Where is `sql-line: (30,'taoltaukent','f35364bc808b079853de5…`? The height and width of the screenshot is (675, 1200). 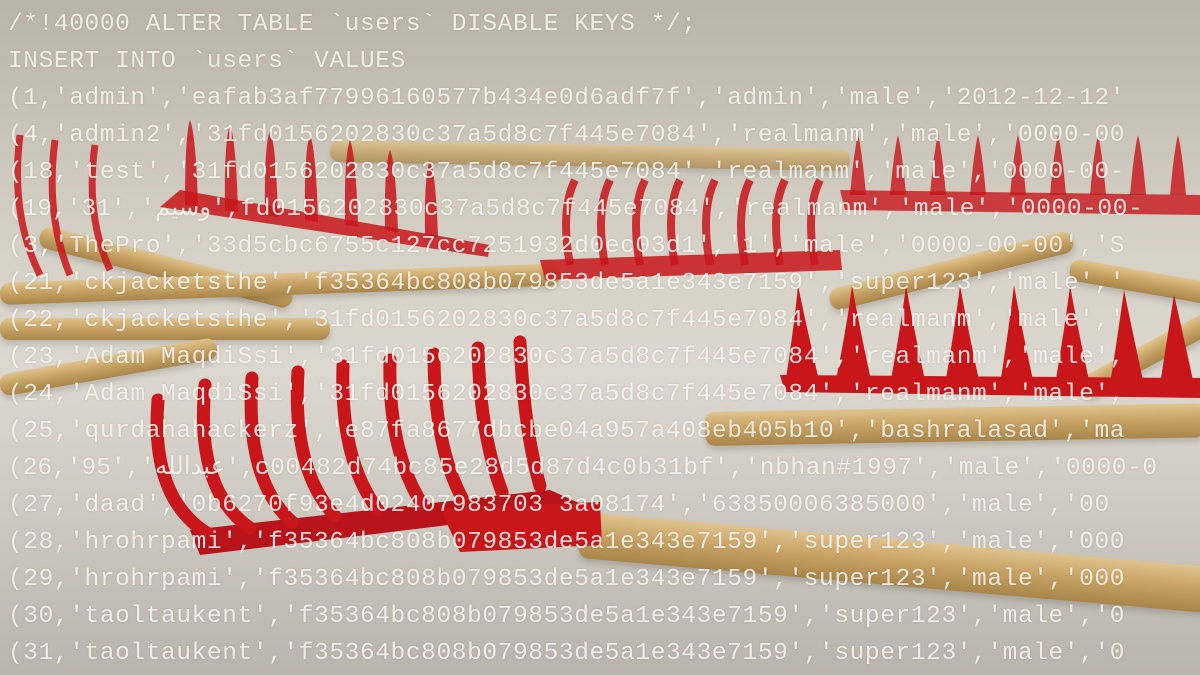
sql-line: (30,'taoltaukent','f35364bc808b079853de5… is located at coordinates (567, 616).